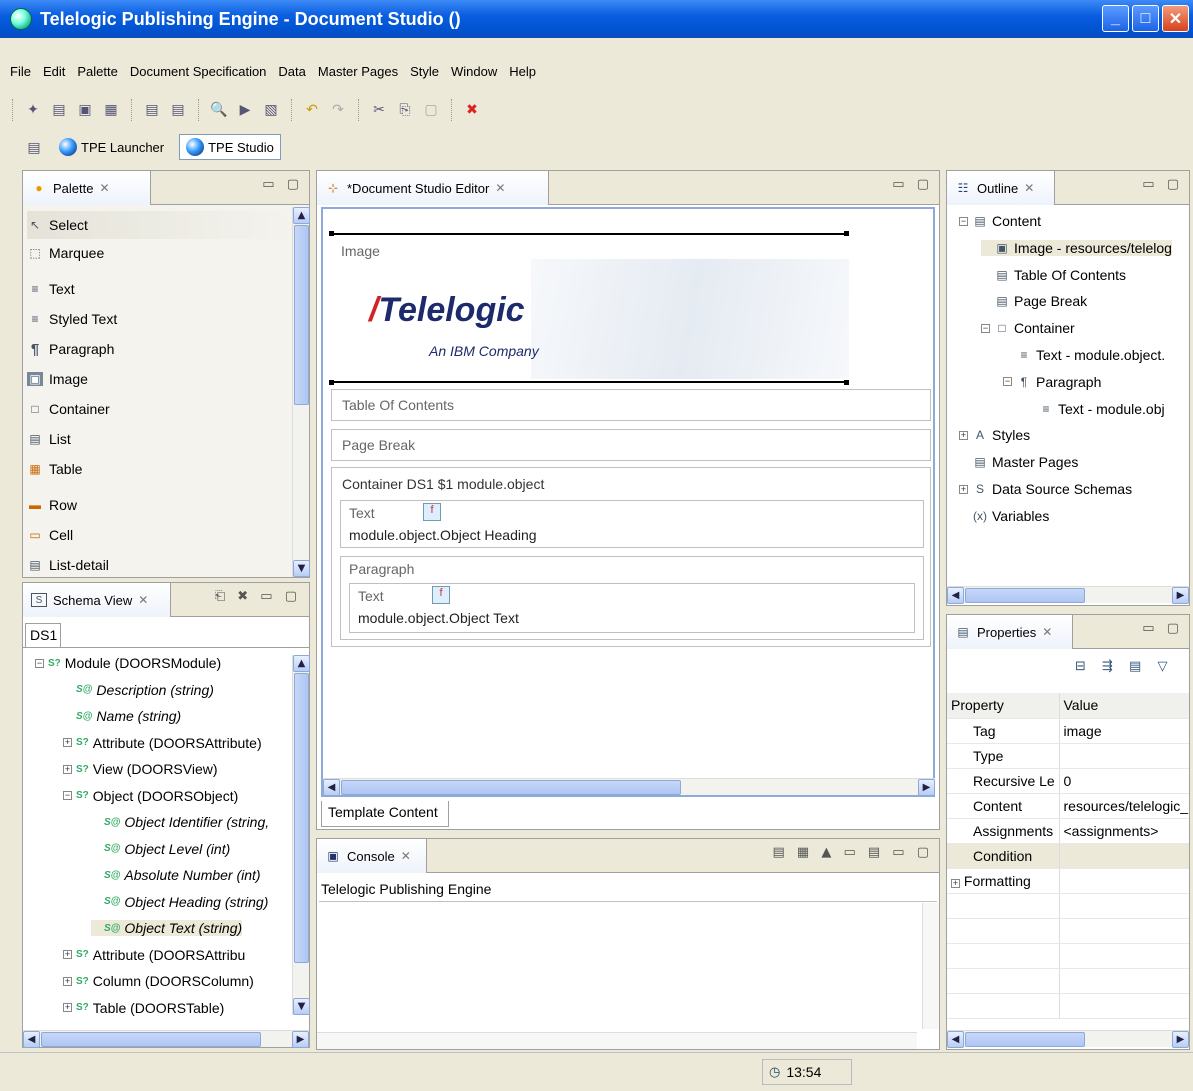 The width and height of the screenshot is (1193, 1091). What do you see at coordinates (20, 71) in the screenshot?
I see `menu-file: File` at bounding box center [20, 71].